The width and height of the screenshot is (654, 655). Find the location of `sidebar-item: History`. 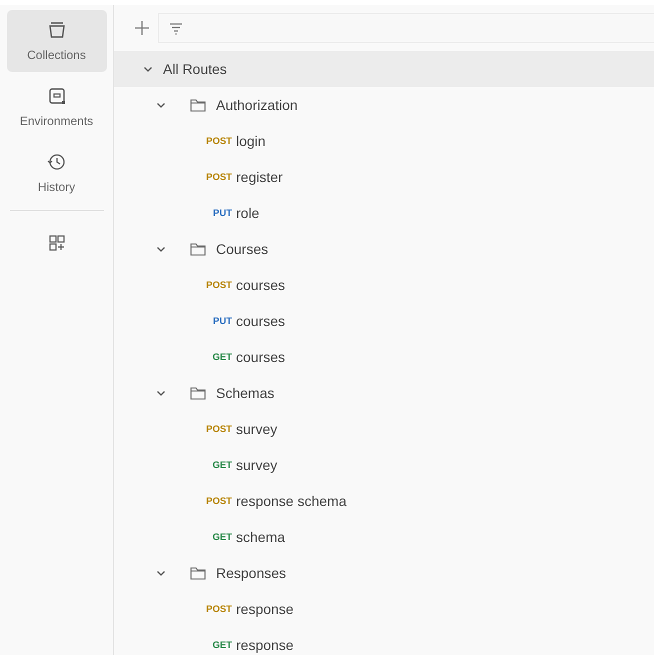

sidebar-item: History is located at coordinates (56, 173).